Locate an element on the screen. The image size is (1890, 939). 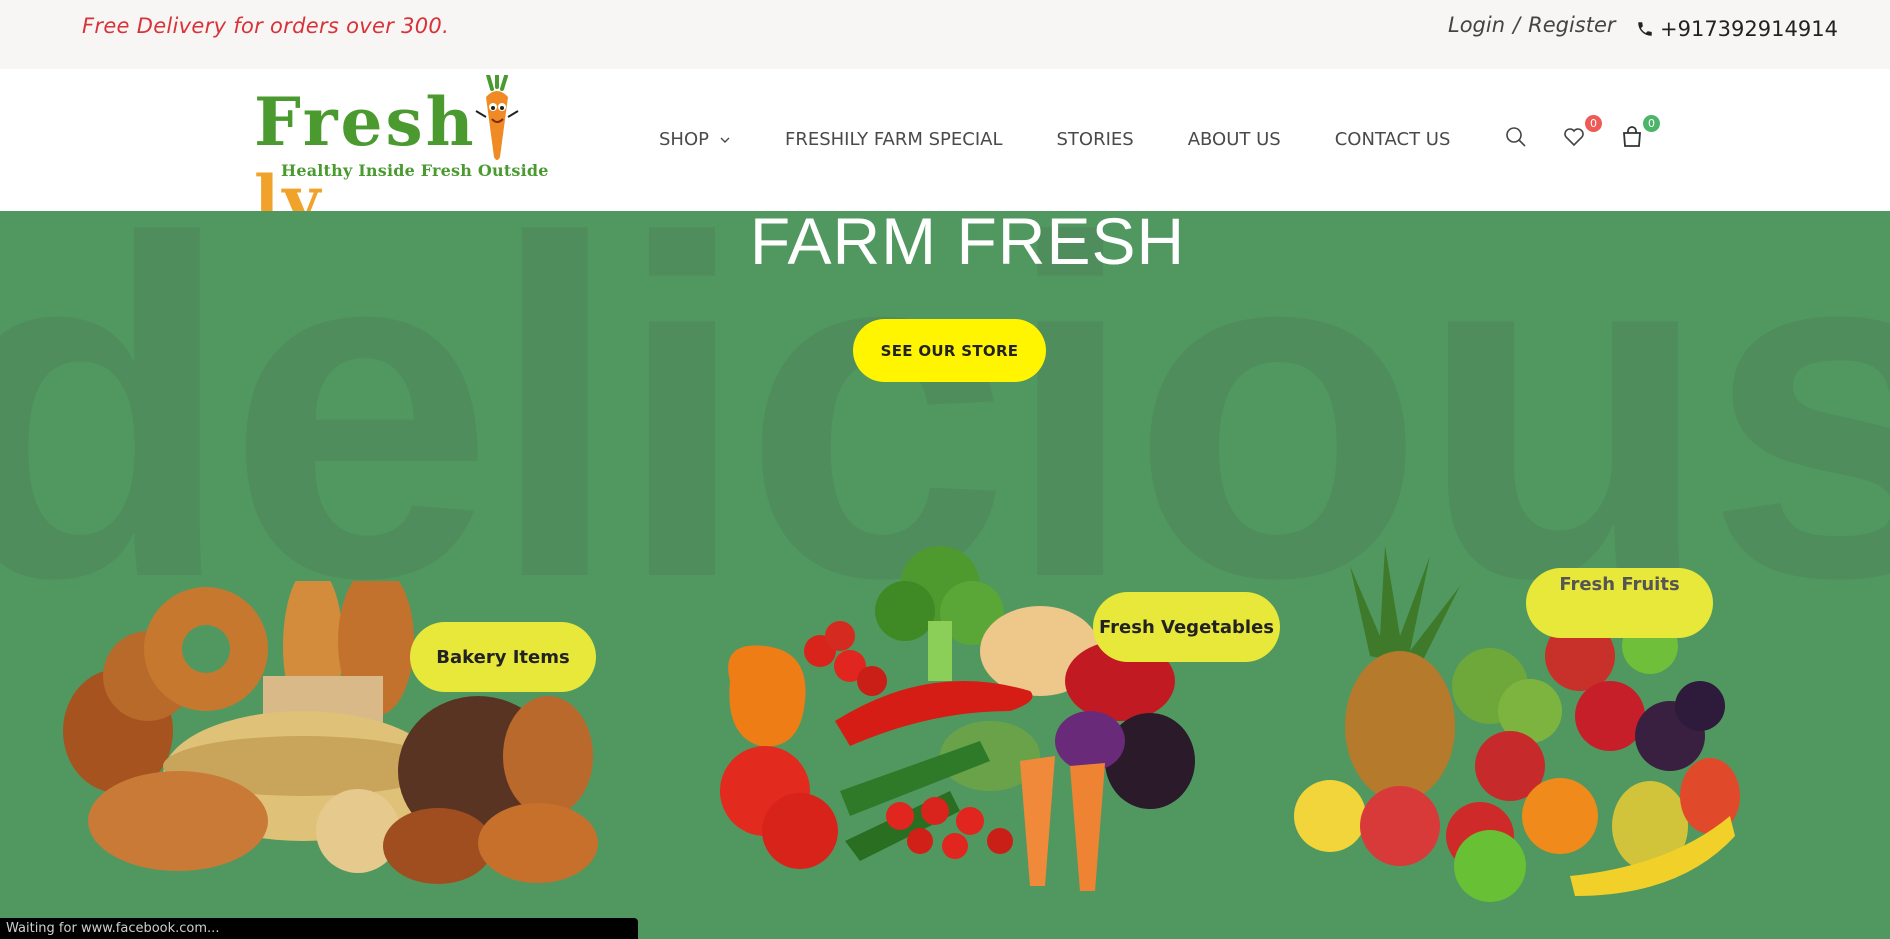
category-bakery-items: Bakery Items is located at coordinates (503, 657).